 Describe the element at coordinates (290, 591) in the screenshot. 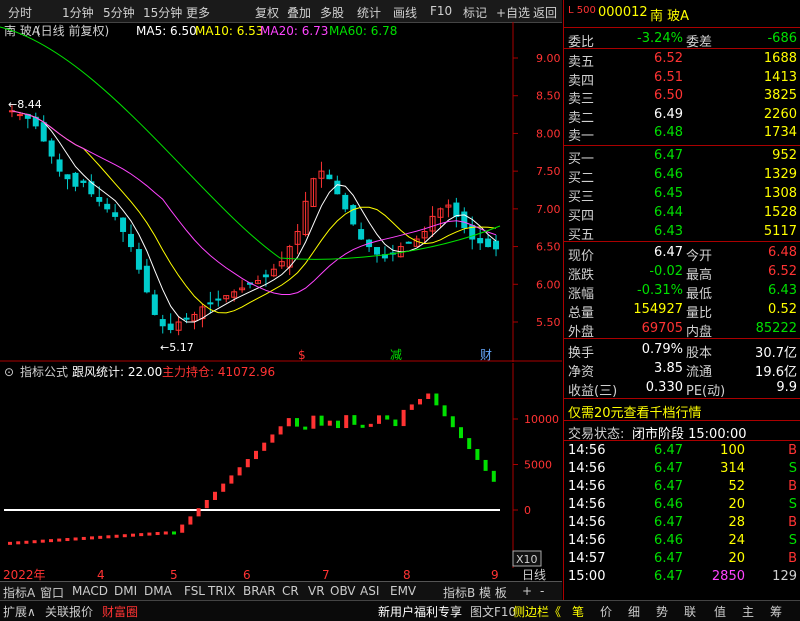

I see `tab-8: CR` at that location.